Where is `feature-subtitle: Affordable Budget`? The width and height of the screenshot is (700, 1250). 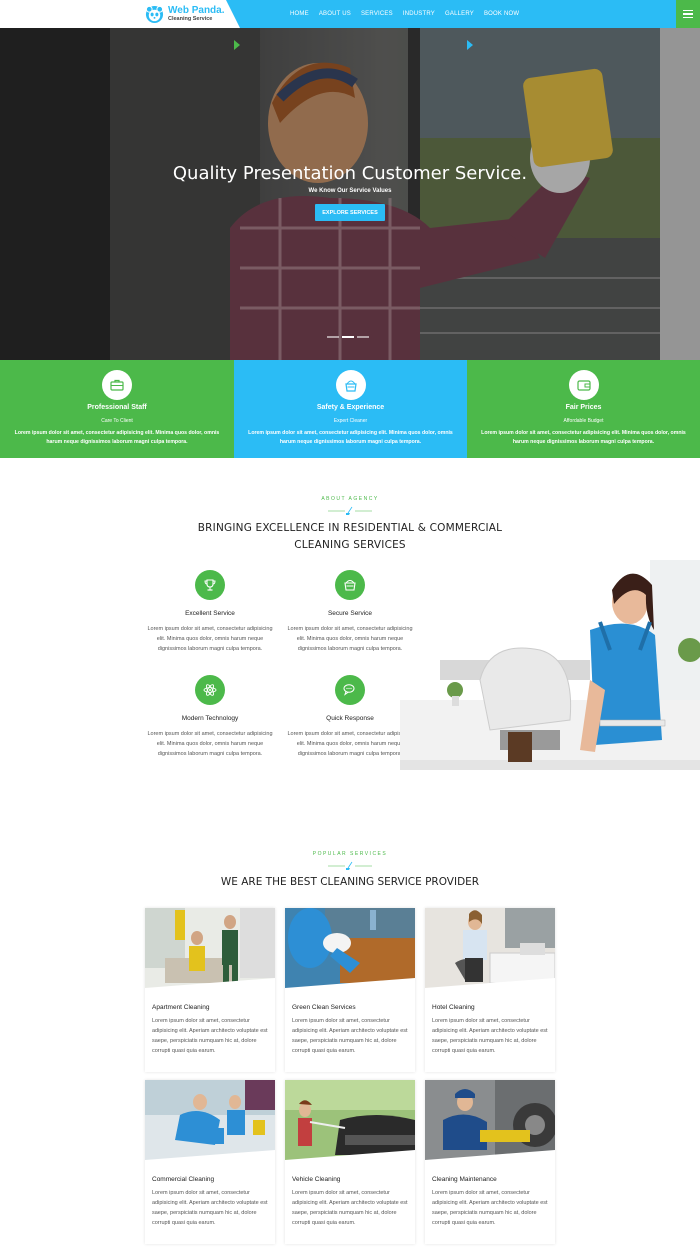 feature-subtitle: Affordable Budget is located at coordinates (583, 421).